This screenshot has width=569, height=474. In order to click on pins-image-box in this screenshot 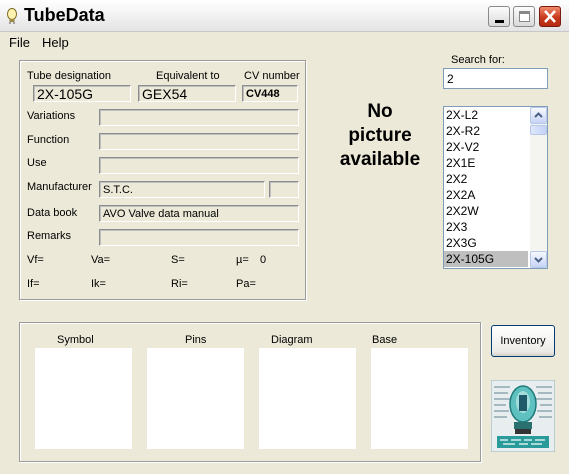, I will do `click(195, 398)`.